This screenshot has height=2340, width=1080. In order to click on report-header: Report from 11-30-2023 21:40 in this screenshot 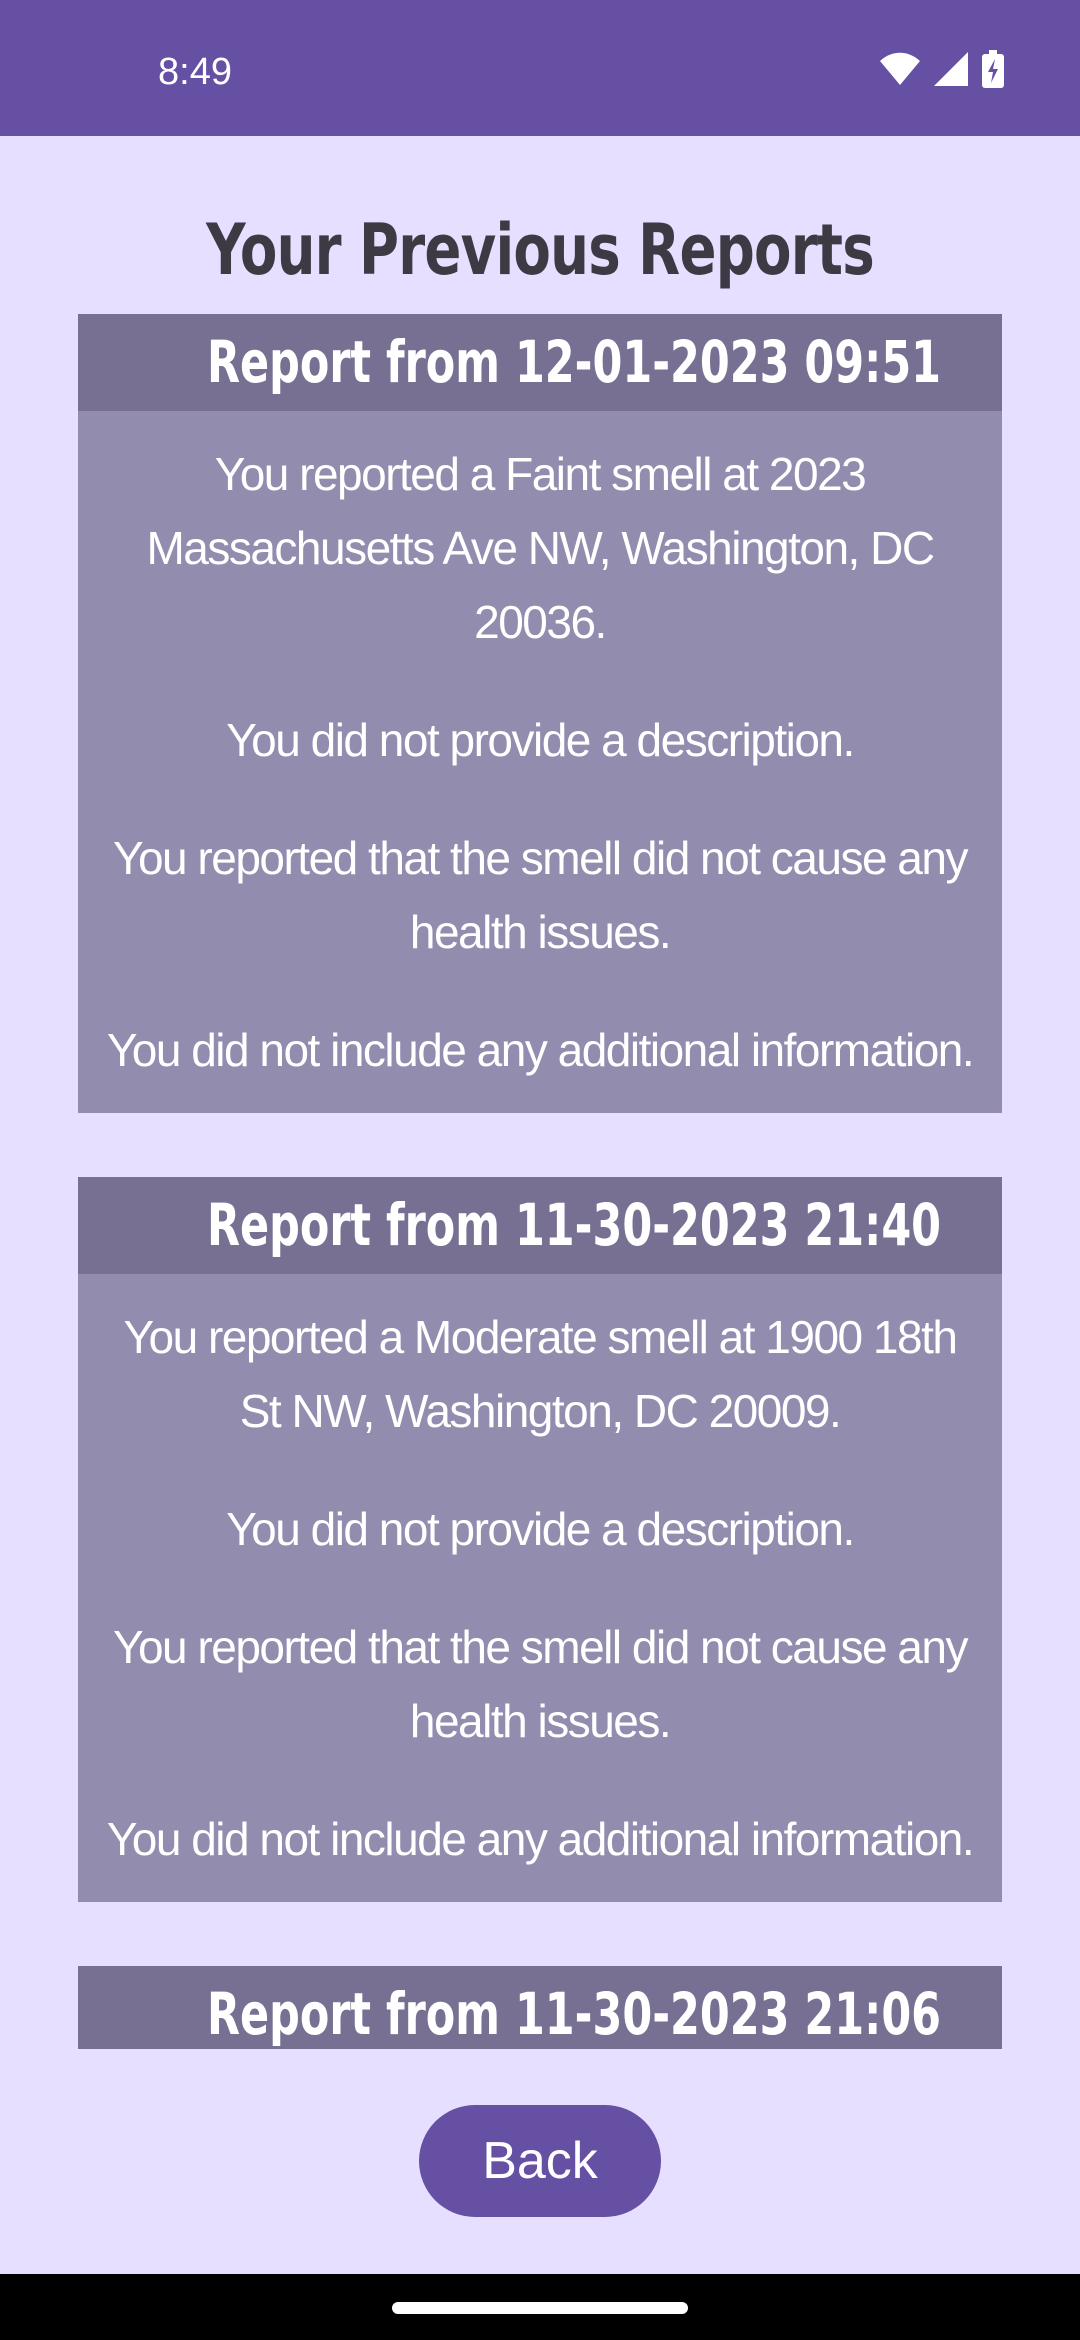, I will do `click(540, 1225)`.